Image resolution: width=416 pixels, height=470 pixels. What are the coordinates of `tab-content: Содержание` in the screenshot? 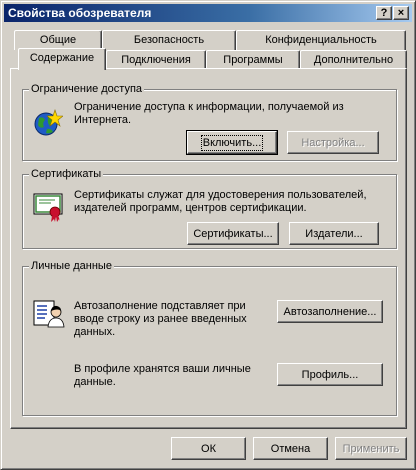 It's located at (62, 59).